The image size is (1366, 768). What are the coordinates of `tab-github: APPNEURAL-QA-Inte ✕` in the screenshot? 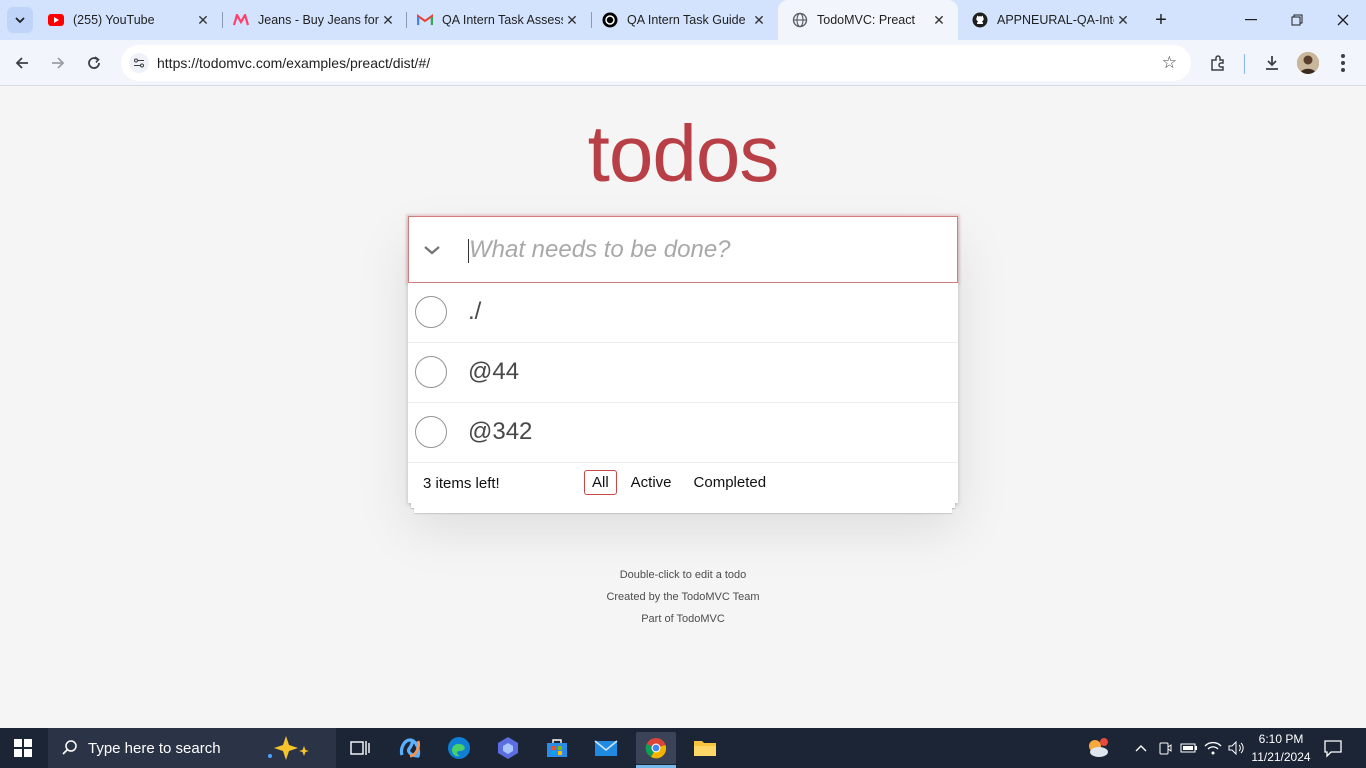 It's located at (1050, 20).